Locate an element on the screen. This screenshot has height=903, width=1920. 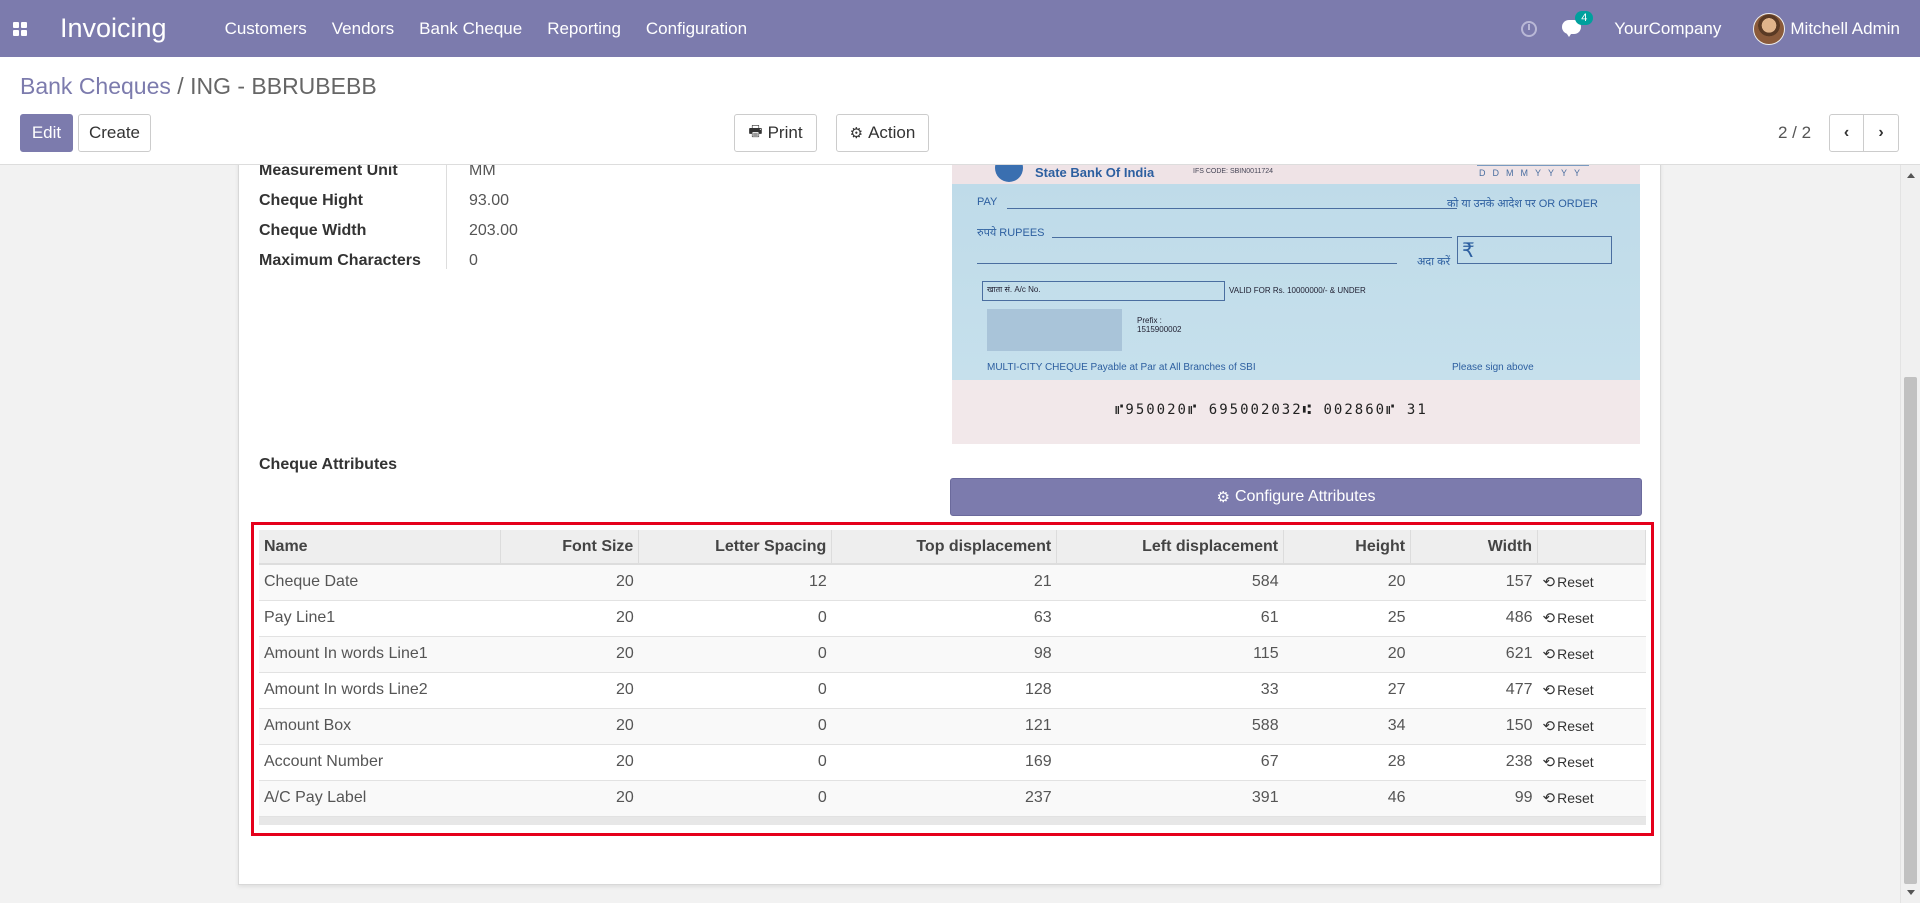
cell-left-displacement: 588 is located at coordinates (1170, 726).